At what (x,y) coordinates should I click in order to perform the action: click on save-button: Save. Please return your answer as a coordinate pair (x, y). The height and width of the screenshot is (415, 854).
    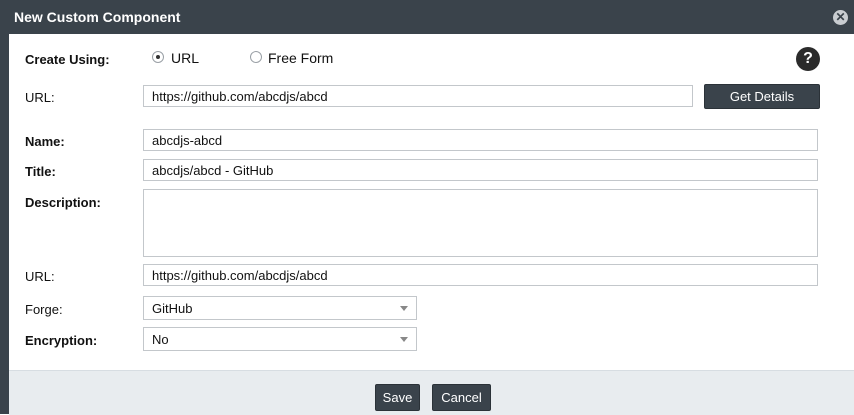
    Looking at the image, I should click on (397, 397).